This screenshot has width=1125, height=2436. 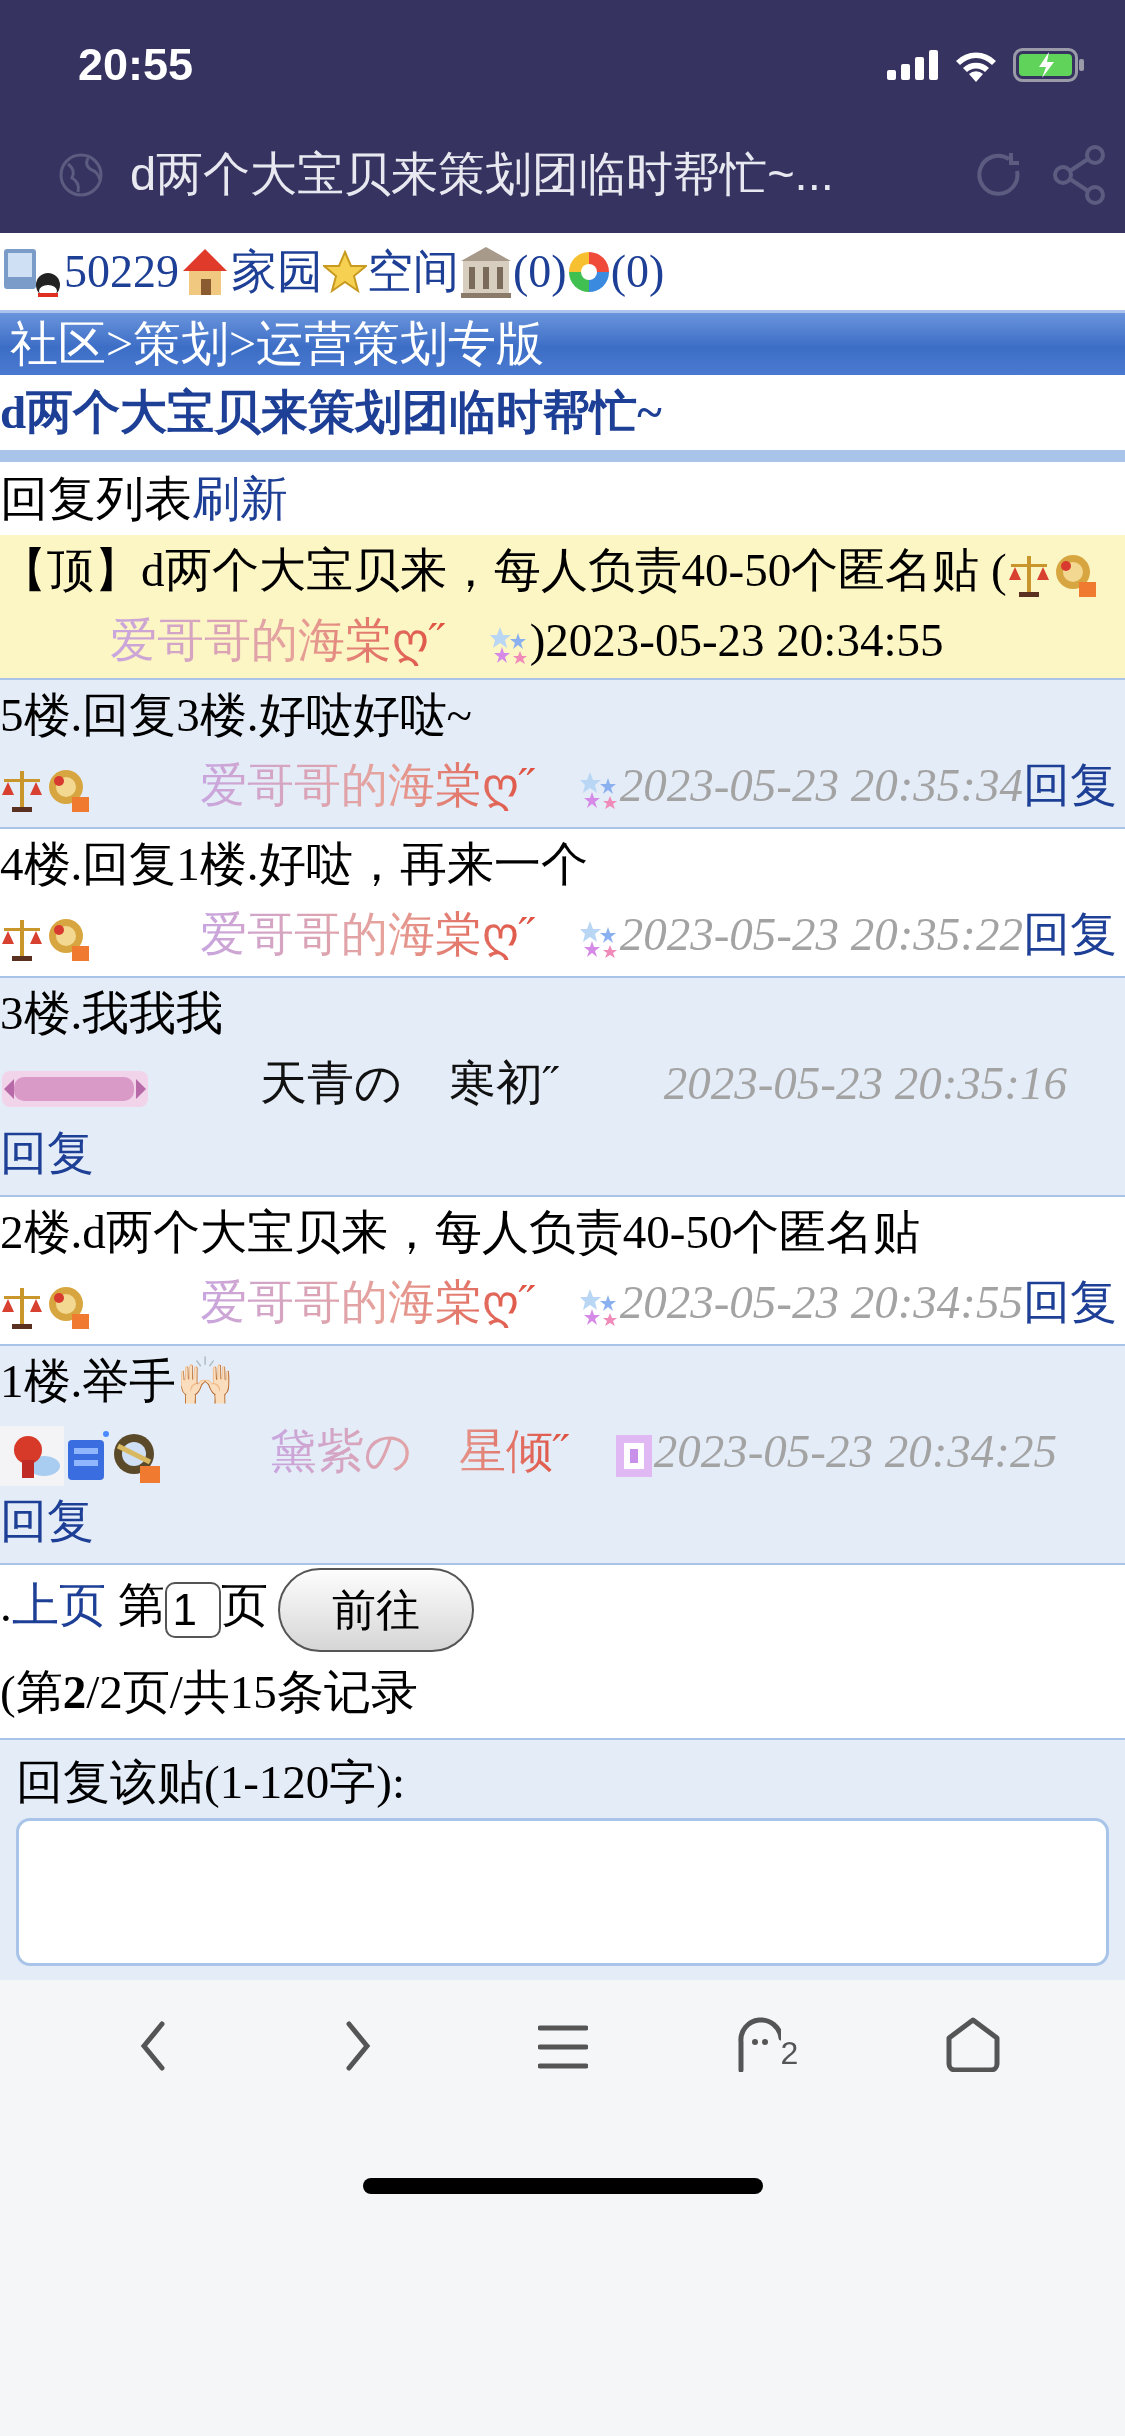 What do you see at coordinates (913, 65) in the screenshot?
I see `signal-icon` at bounding box center [913, 65].